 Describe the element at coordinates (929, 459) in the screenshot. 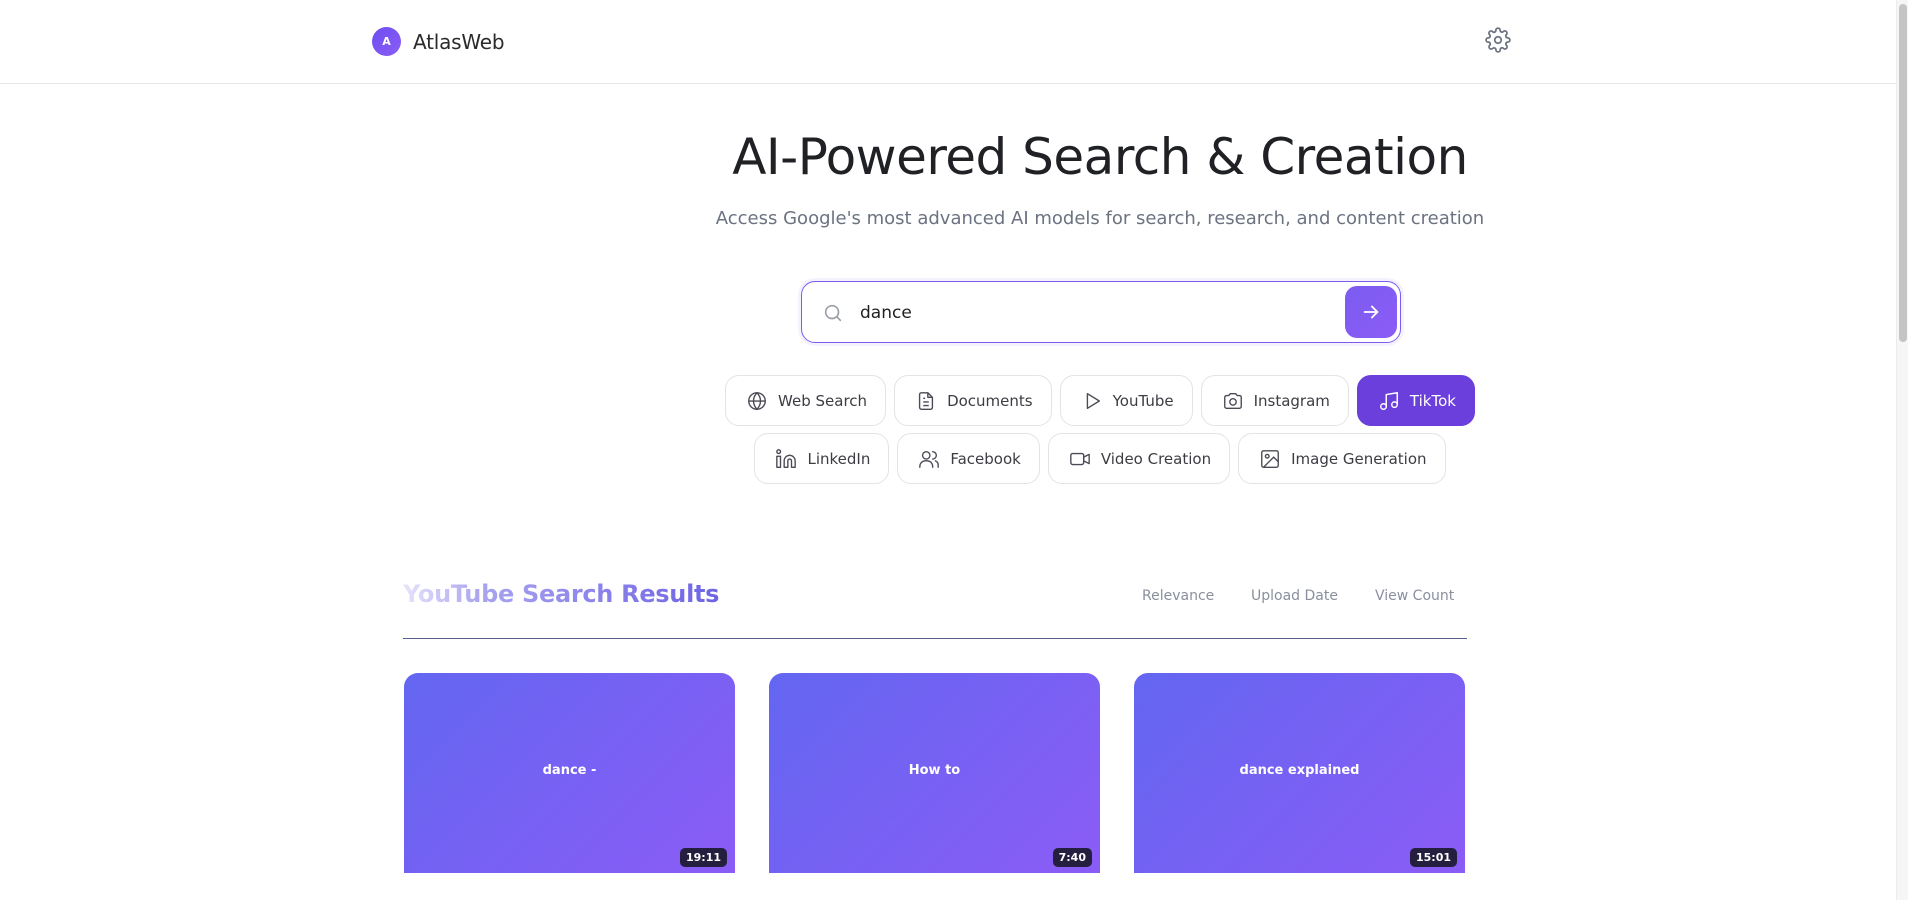

I see `users-icon` at that location.